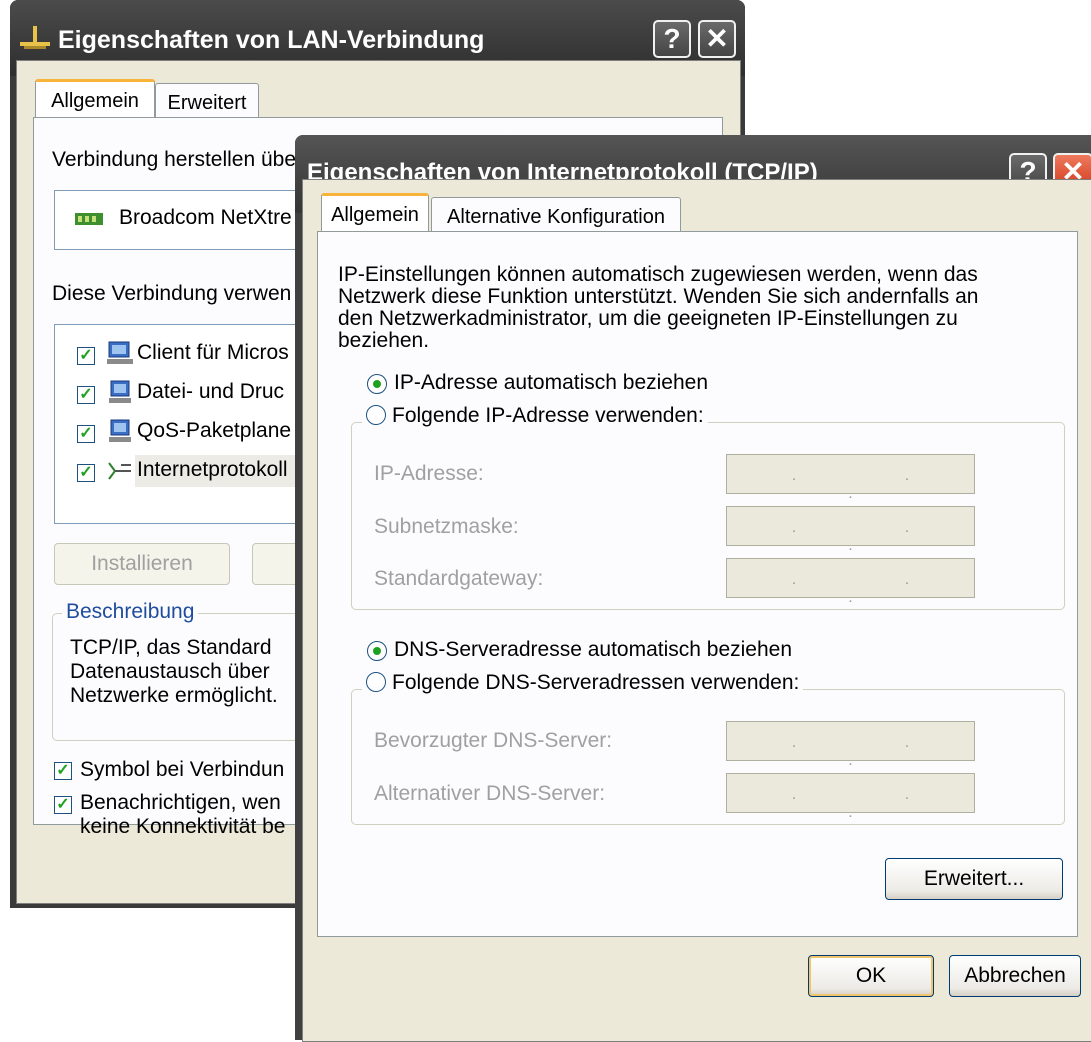 This screenshot has width=1091, height=1042. Describe the element at coordinates (180, 802) in the screenshot. I see `notify-label-line-1: Benachrichtigen, wen` at that location.